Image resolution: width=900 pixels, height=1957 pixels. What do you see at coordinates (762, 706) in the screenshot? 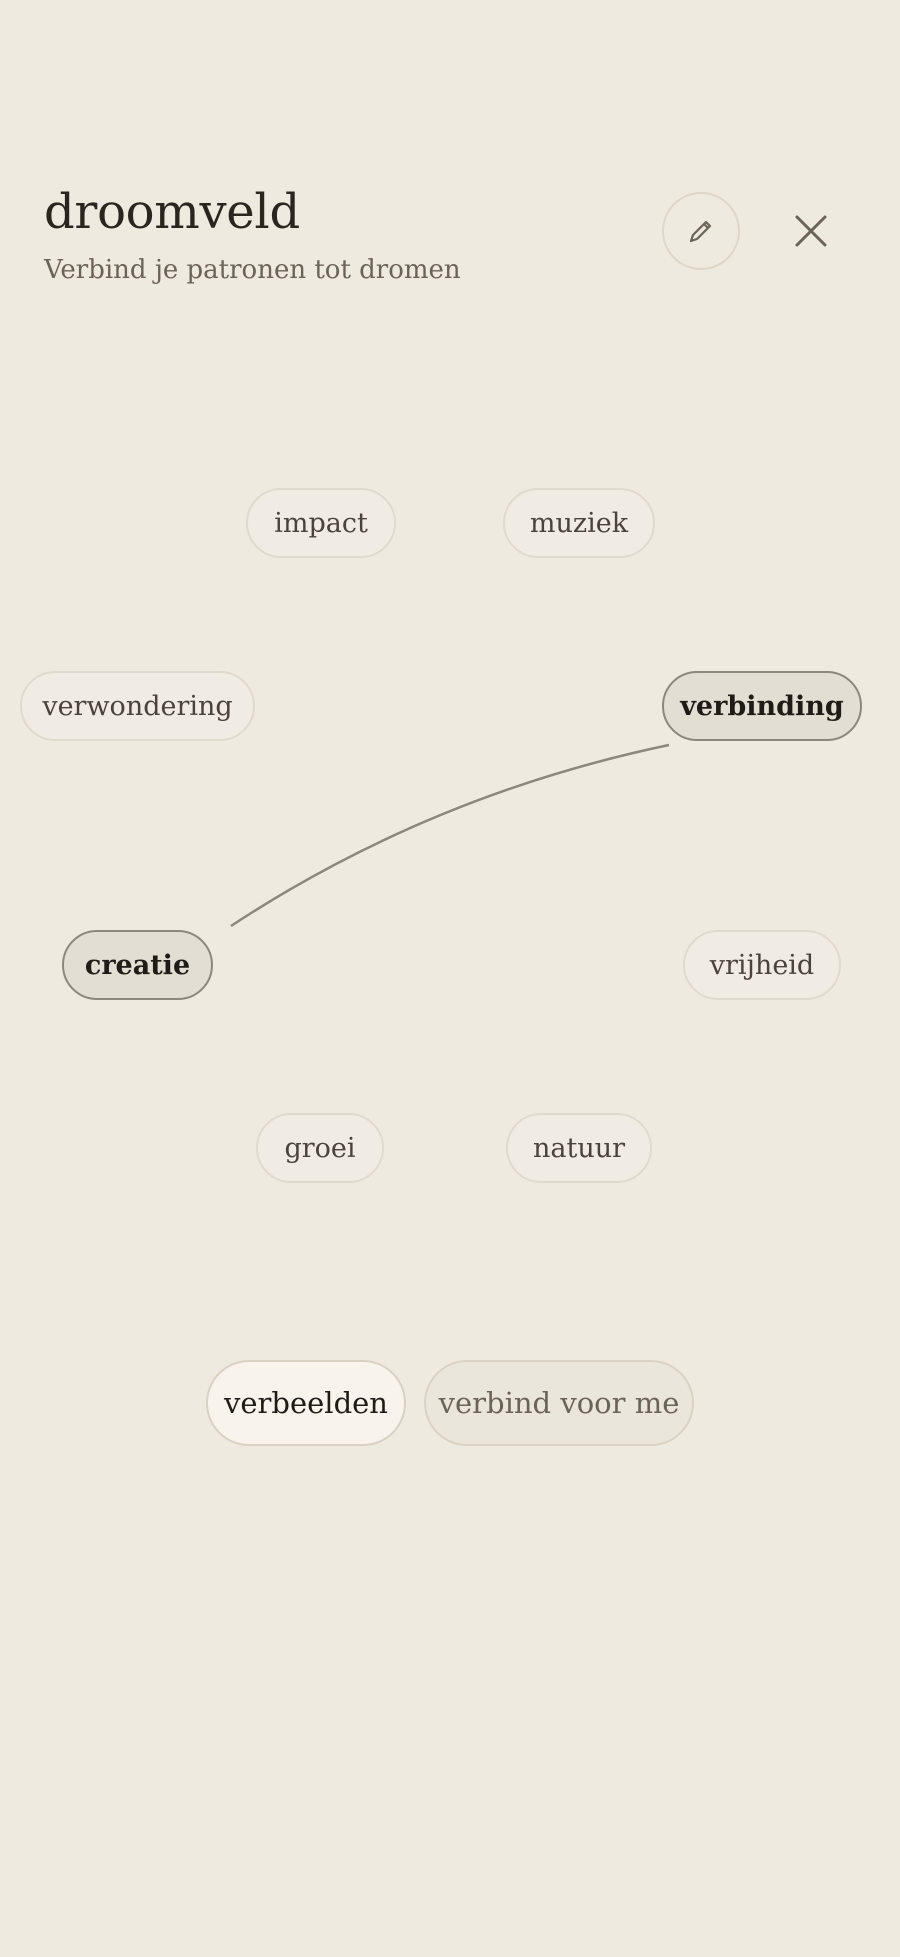
I see `word-chip-verbinding: verbinding` at bounding box center [762, 706].